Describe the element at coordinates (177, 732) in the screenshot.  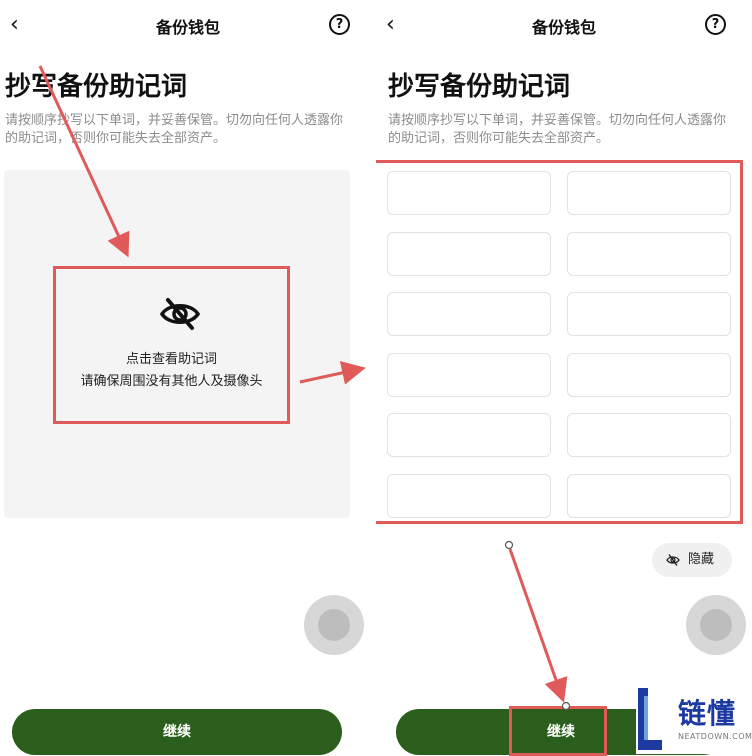
I see `continue-button: 继续` at that location.